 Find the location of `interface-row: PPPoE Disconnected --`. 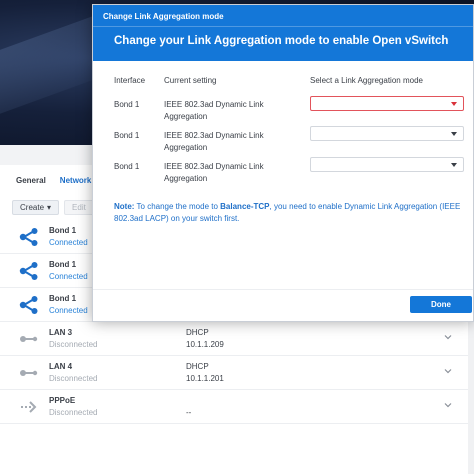

interface-row: PPPoE Disconnected -- is located at coordinates (237, 407).